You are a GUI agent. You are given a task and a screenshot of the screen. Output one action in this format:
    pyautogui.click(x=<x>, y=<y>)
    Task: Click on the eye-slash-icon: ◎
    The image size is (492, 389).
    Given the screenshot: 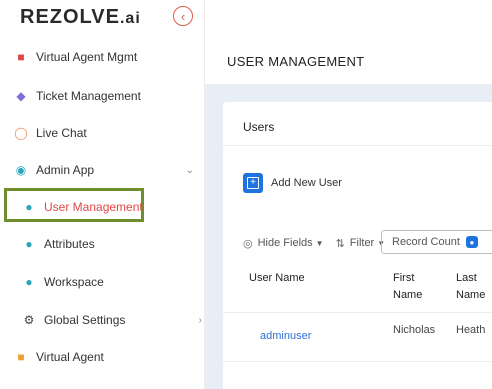 What is the action you would take?
    pyautogui.click(x=248, y=243)
    